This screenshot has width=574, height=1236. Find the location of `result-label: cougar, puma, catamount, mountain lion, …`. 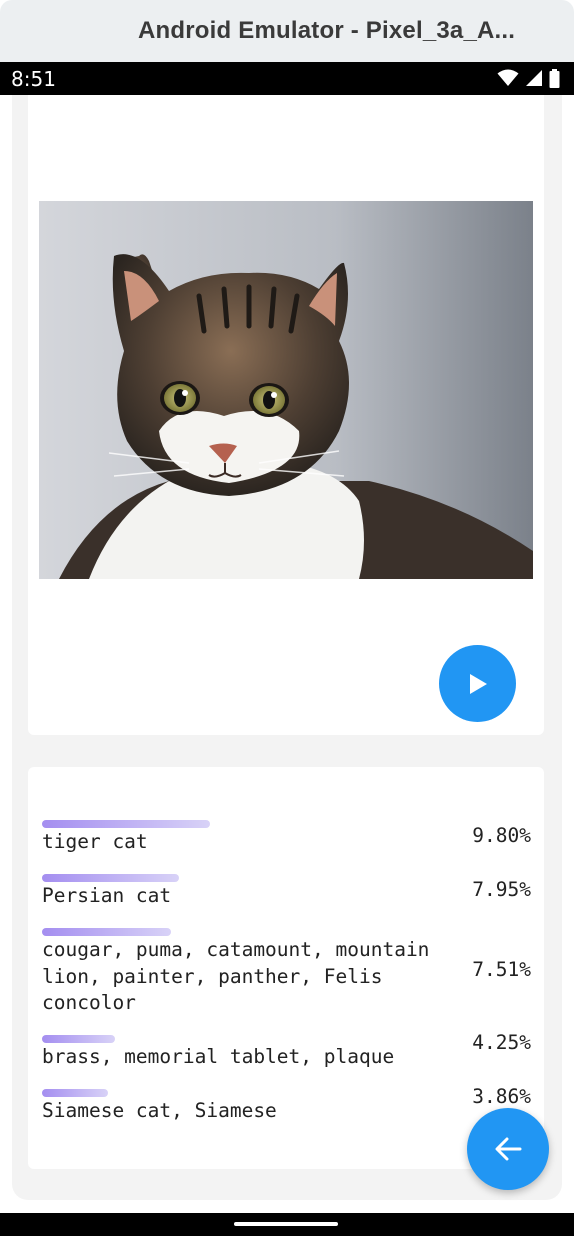

result-label: cougar, puma, catamount, mountain lion, … is located at coordinates (236, 976).